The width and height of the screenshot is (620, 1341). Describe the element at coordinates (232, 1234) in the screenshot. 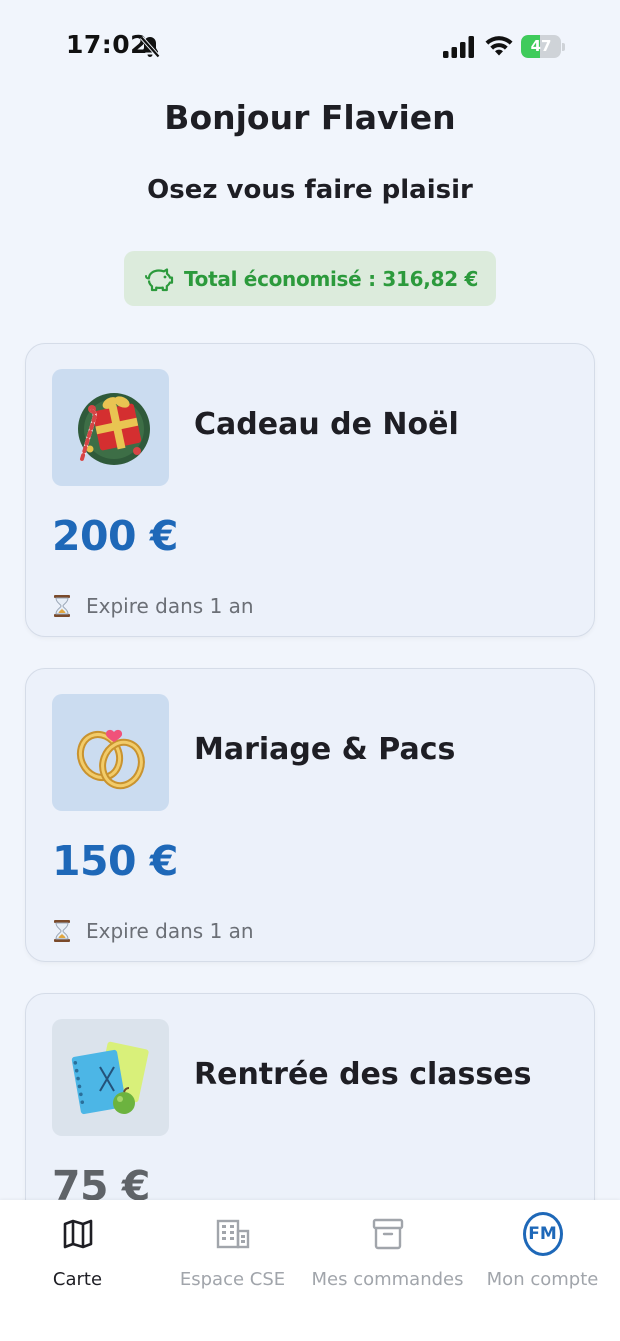

I see `building-icon` at that location.